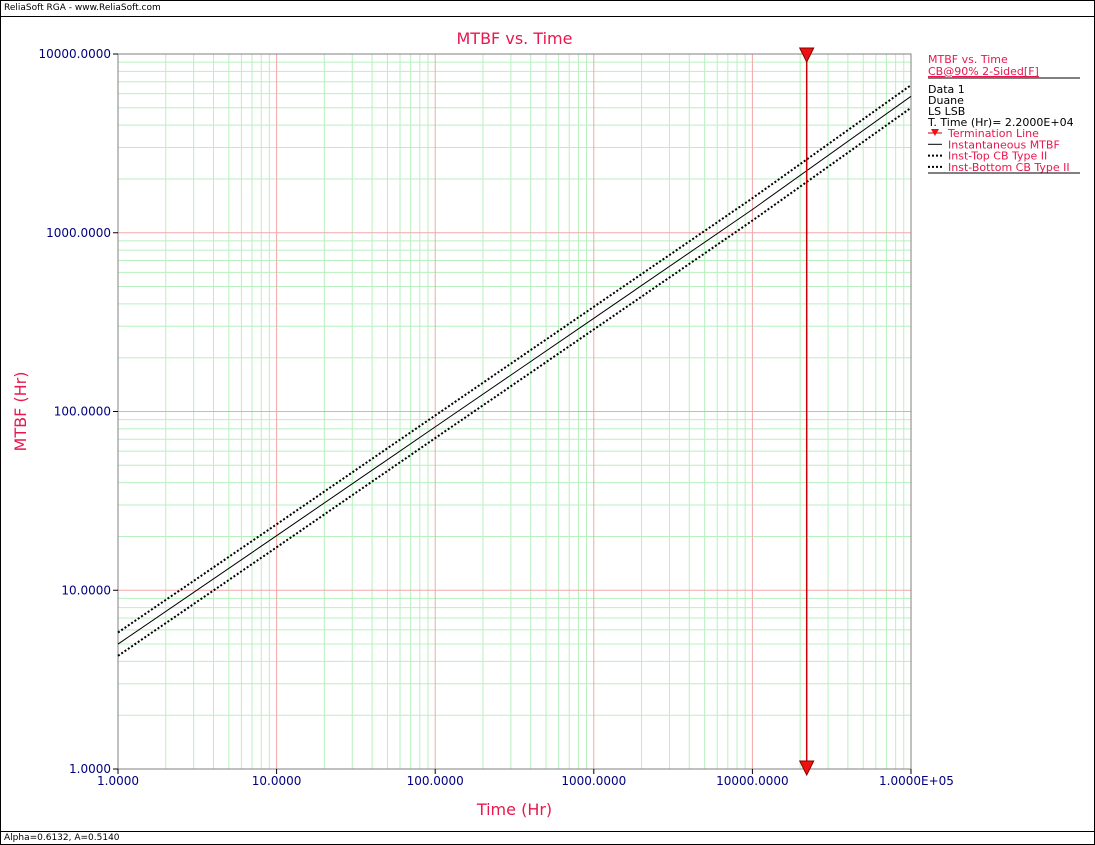  Describe the element at coordinates (1009, 167) in the screenshot. I see `legend-entry: Inst-Bottom CB Type II` at that location.